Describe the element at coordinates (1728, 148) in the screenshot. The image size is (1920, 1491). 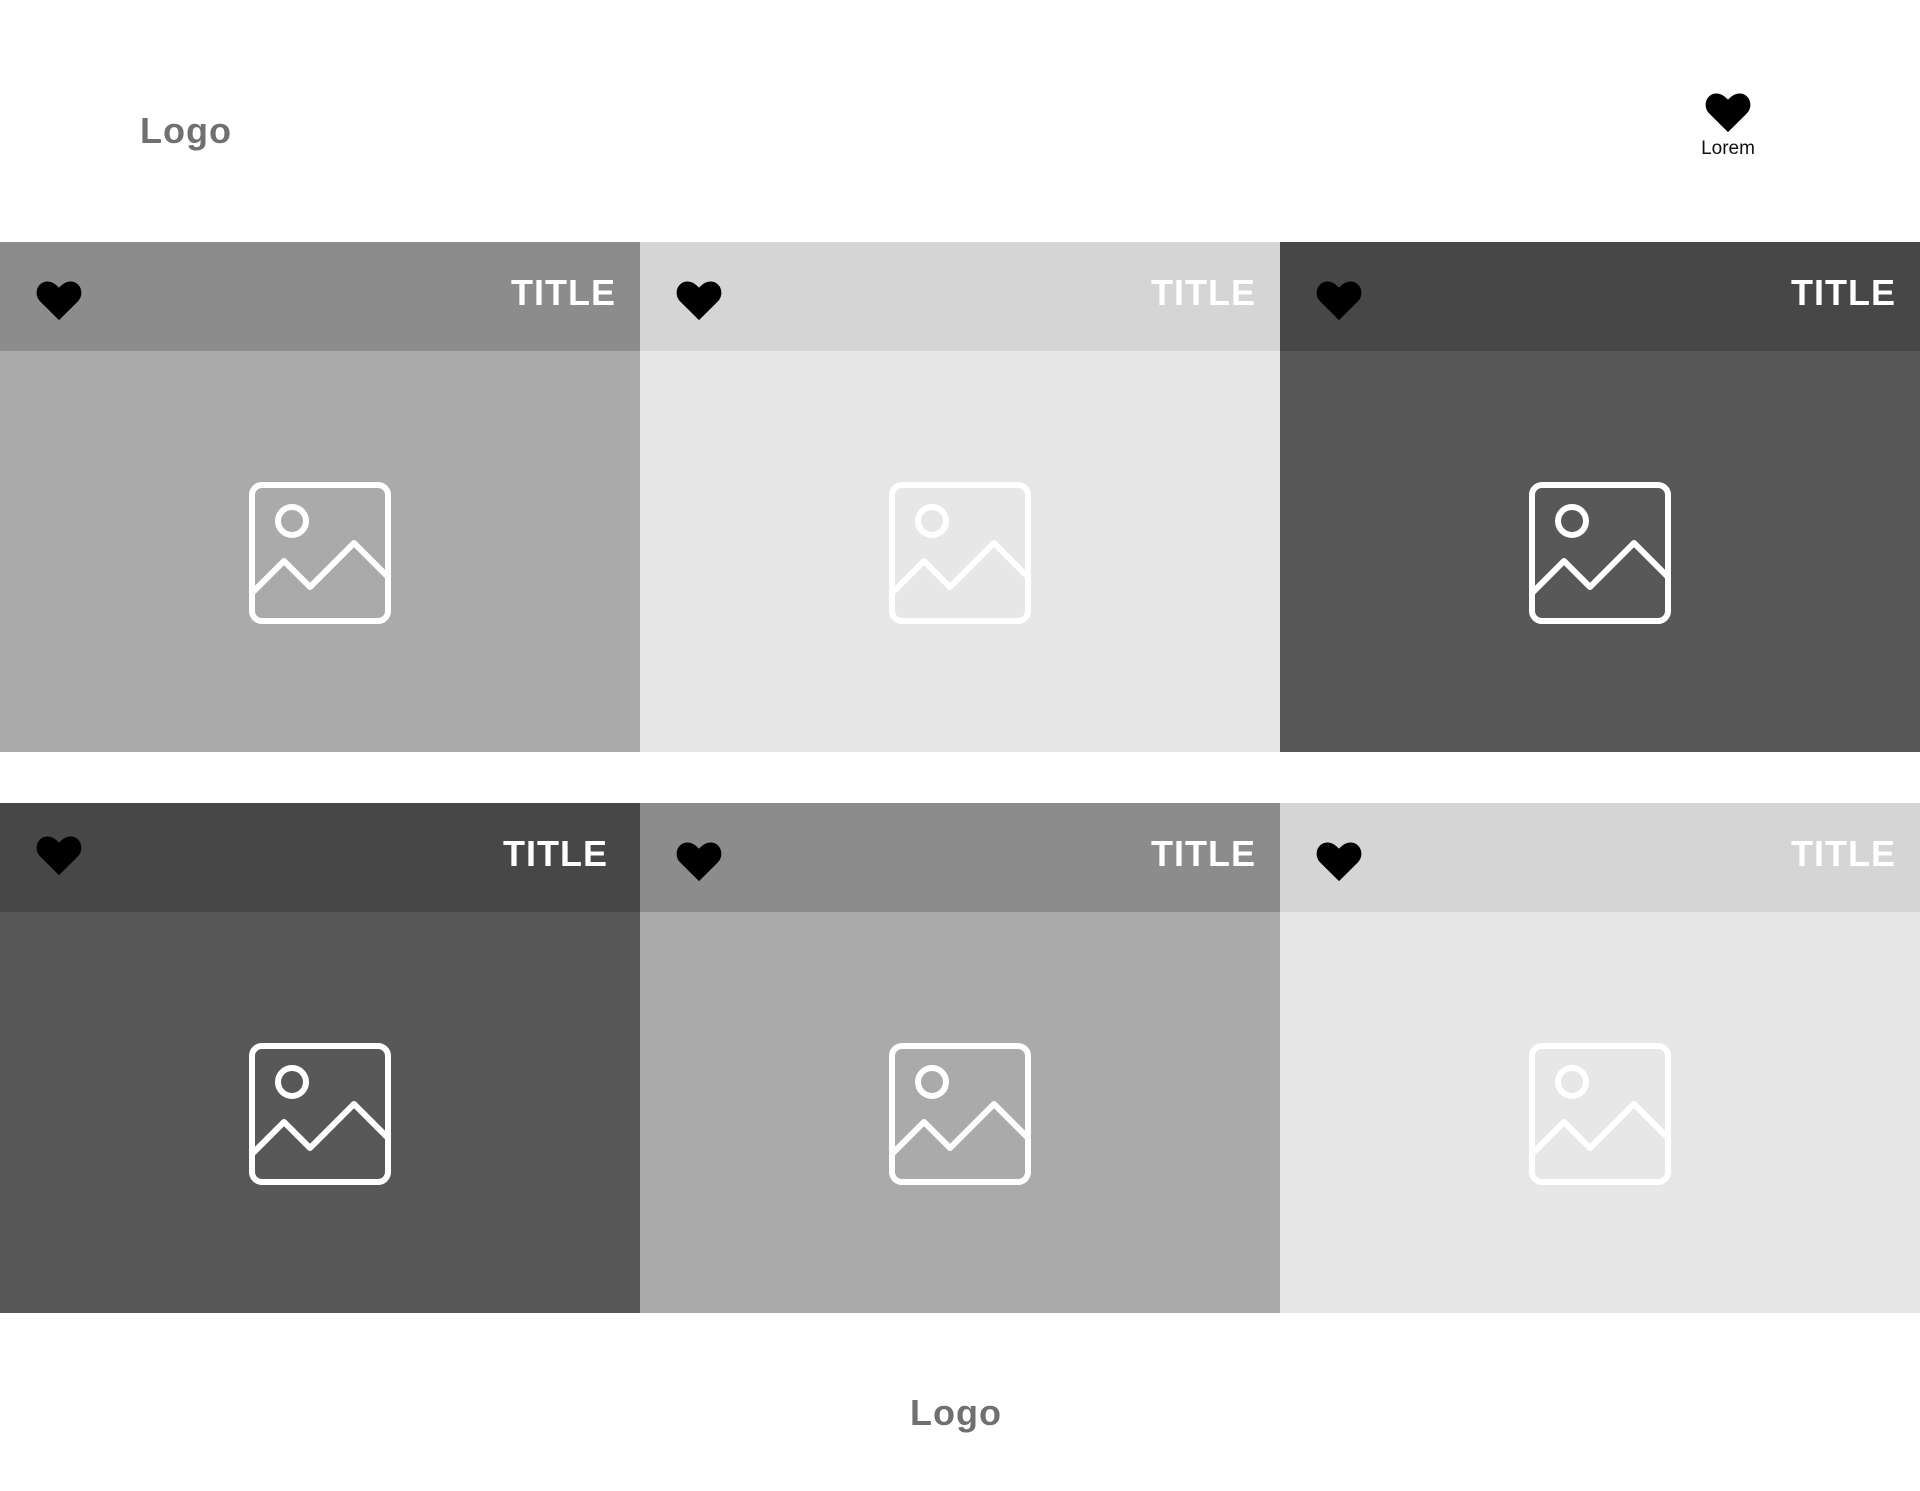
I see `favorites-label: Lorem` at that location.